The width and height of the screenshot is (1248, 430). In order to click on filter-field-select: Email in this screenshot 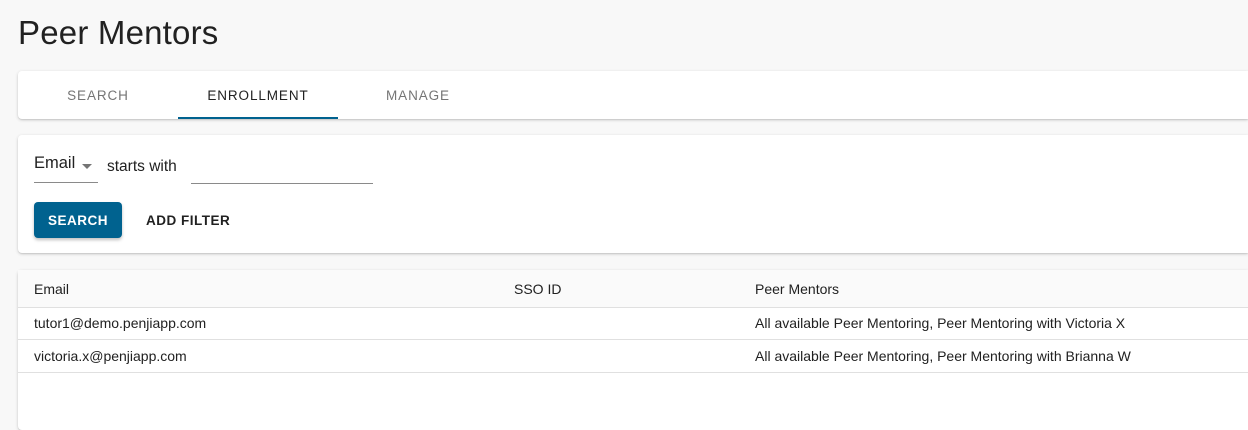, I will do `click(66, 168)`.